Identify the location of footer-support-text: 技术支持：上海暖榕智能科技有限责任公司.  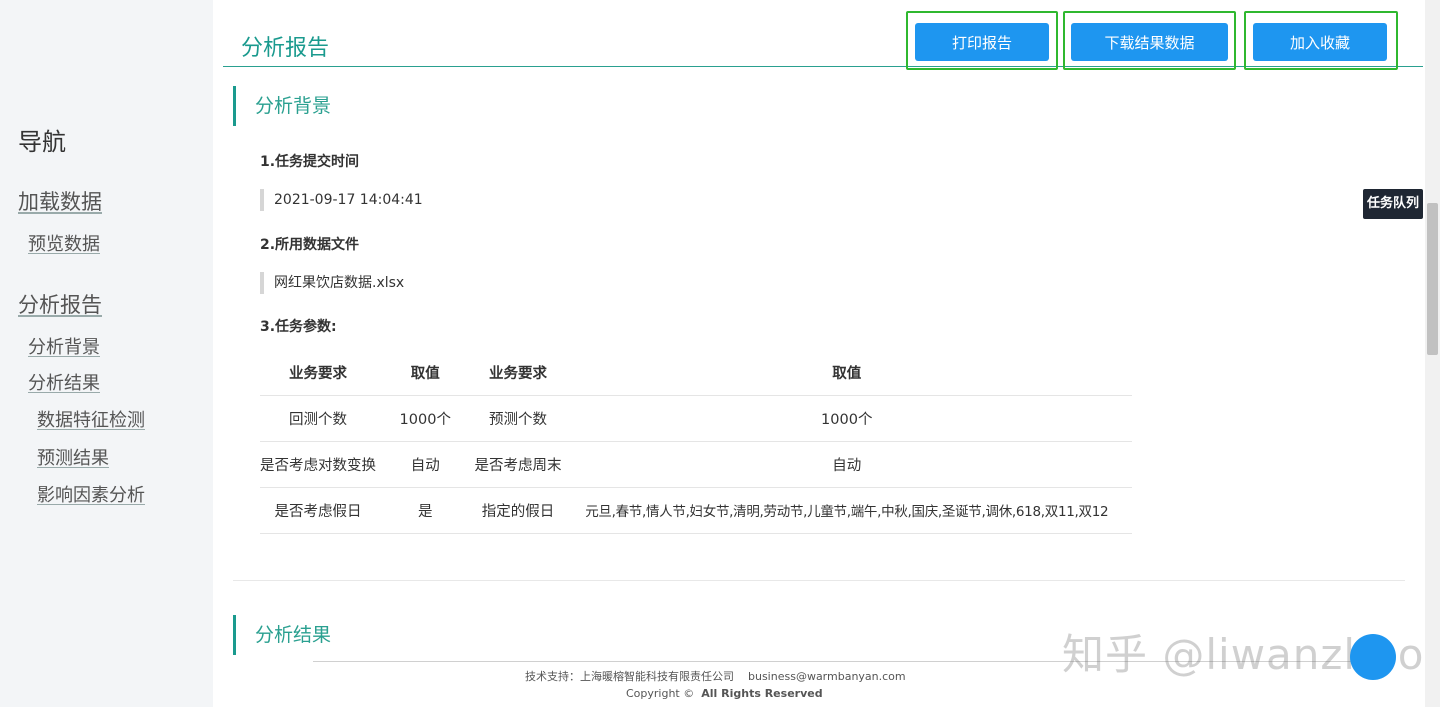
(629, 676).